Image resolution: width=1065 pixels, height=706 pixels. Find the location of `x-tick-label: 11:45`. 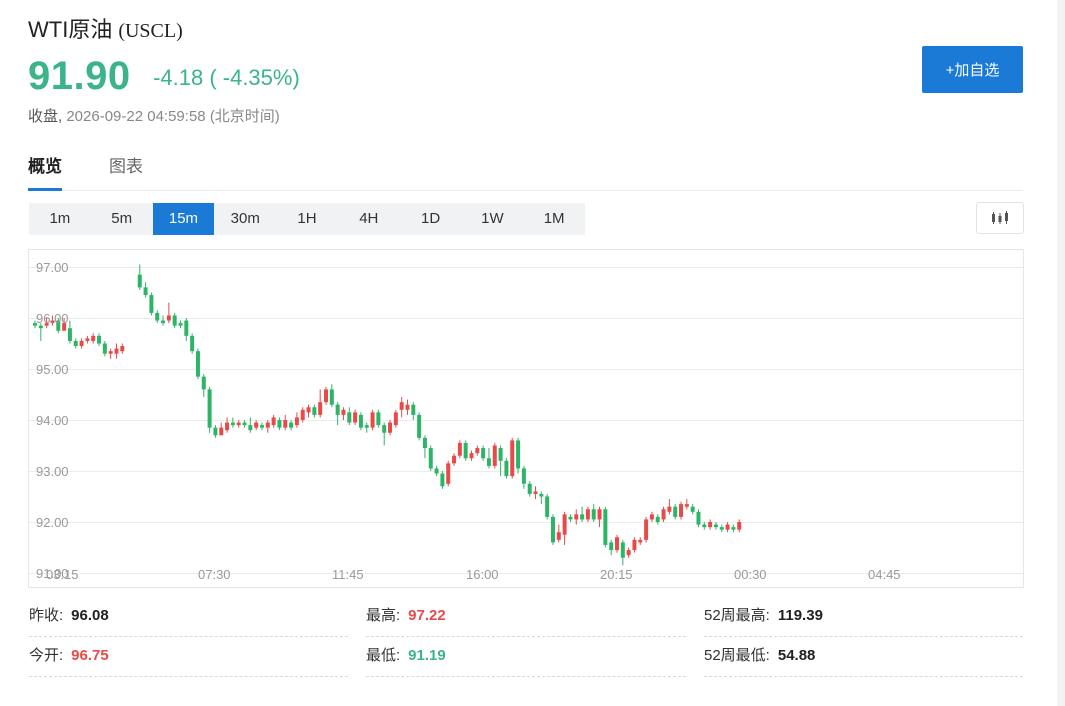

x-tick-label: 11:45 is located at coordinates (348, 574).